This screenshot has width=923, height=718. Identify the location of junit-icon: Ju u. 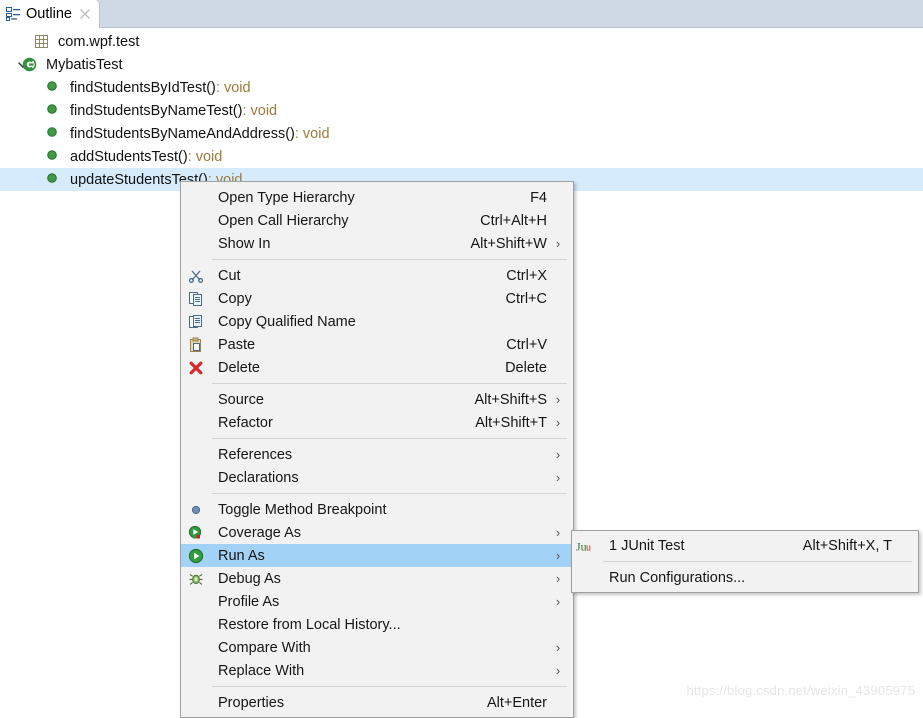
(587, 546).